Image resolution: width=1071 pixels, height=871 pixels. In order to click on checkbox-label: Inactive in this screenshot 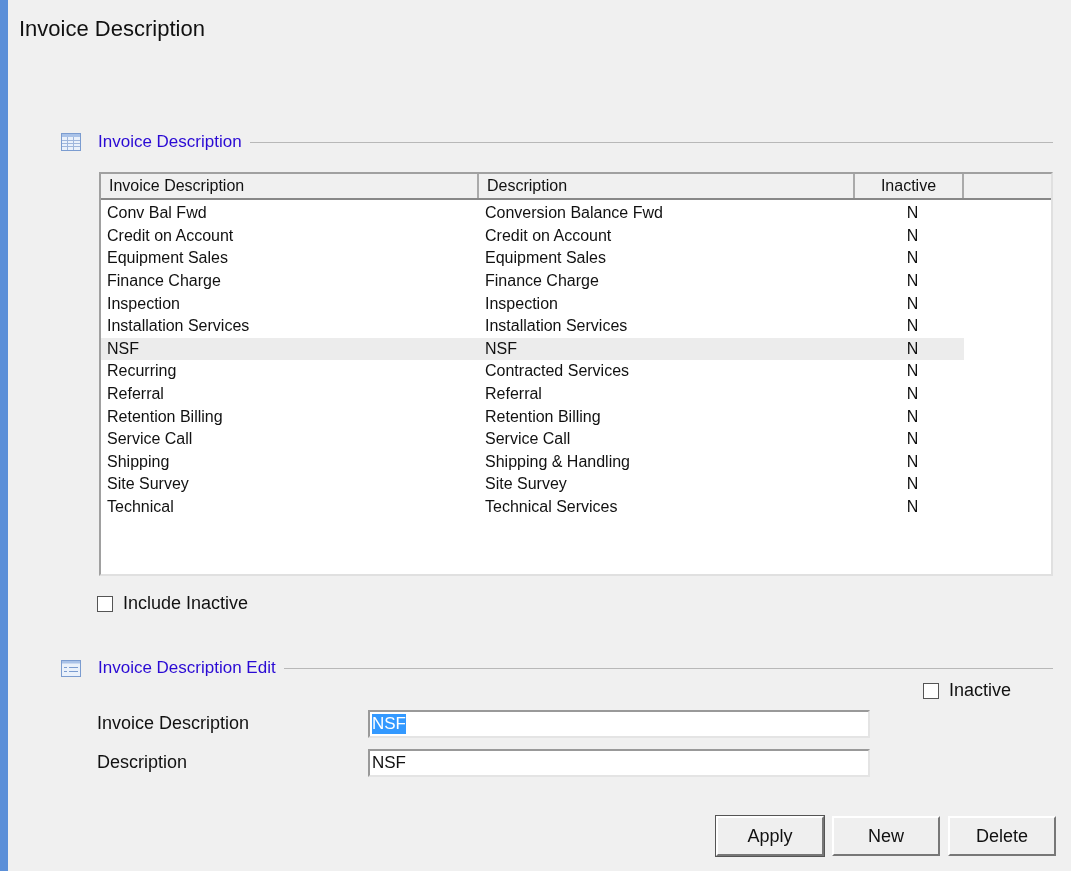, I will do `click(980, 690)`.